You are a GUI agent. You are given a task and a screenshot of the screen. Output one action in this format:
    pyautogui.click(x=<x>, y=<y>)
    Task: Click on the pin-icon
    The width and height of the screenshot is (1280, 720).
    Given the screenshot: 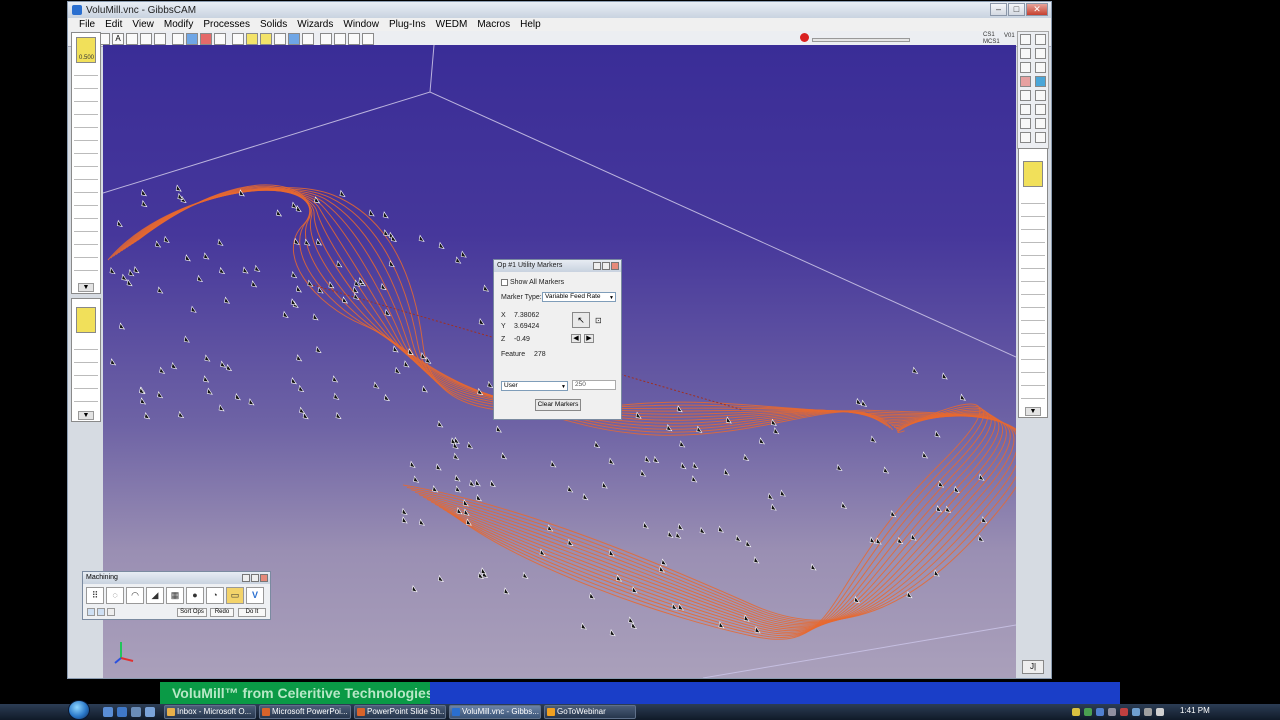 What is the action you would take?
    pyautogui.click(x=368, y=38)
    